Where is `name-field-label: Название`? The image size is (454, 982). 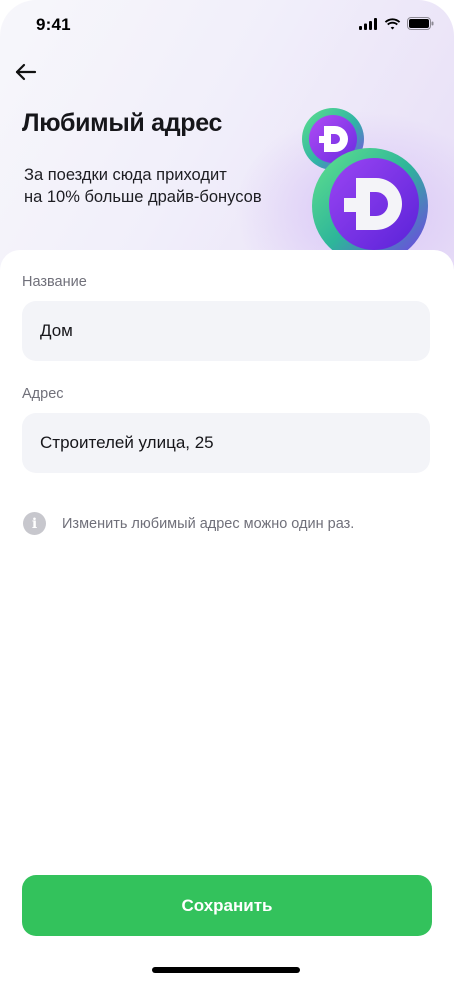 name-field-label: Название is located at coordinates (54, 282).